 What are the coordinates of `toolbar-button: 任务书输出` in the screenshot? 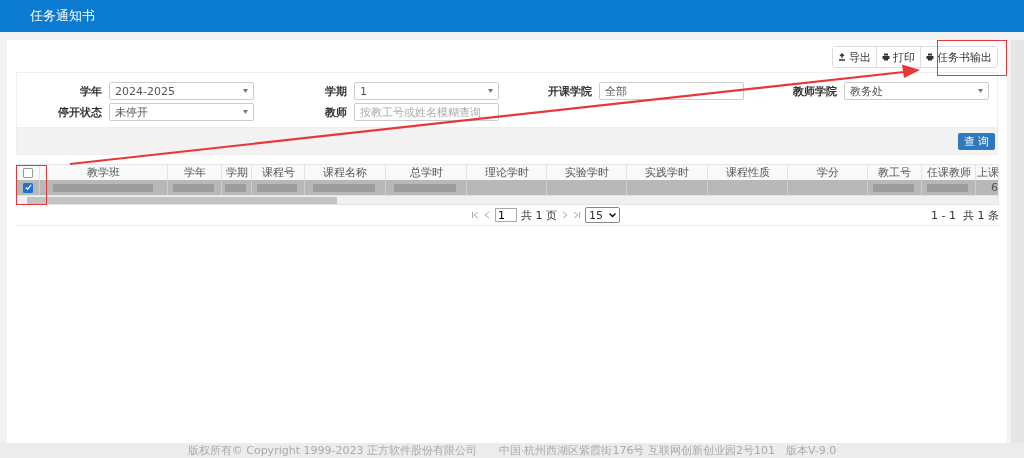 It's located at (958, 57).